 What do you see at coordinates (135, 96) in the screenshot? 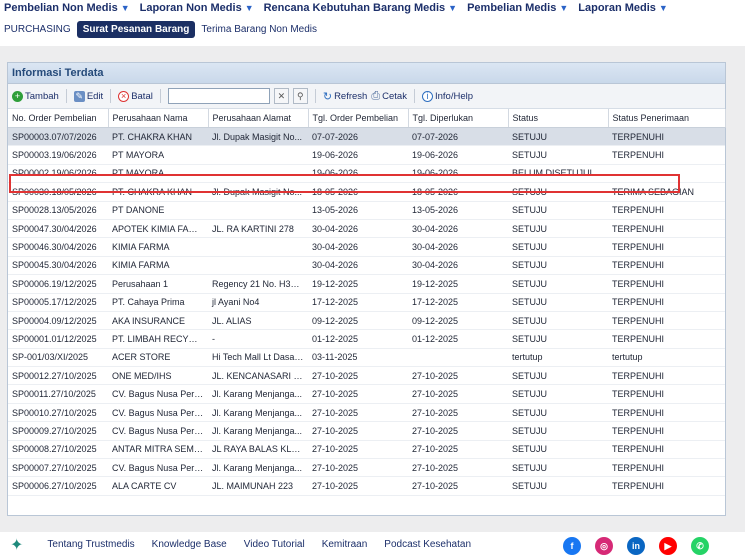
I see `cancel-button: × Batal` at bounding box center [135, 96].